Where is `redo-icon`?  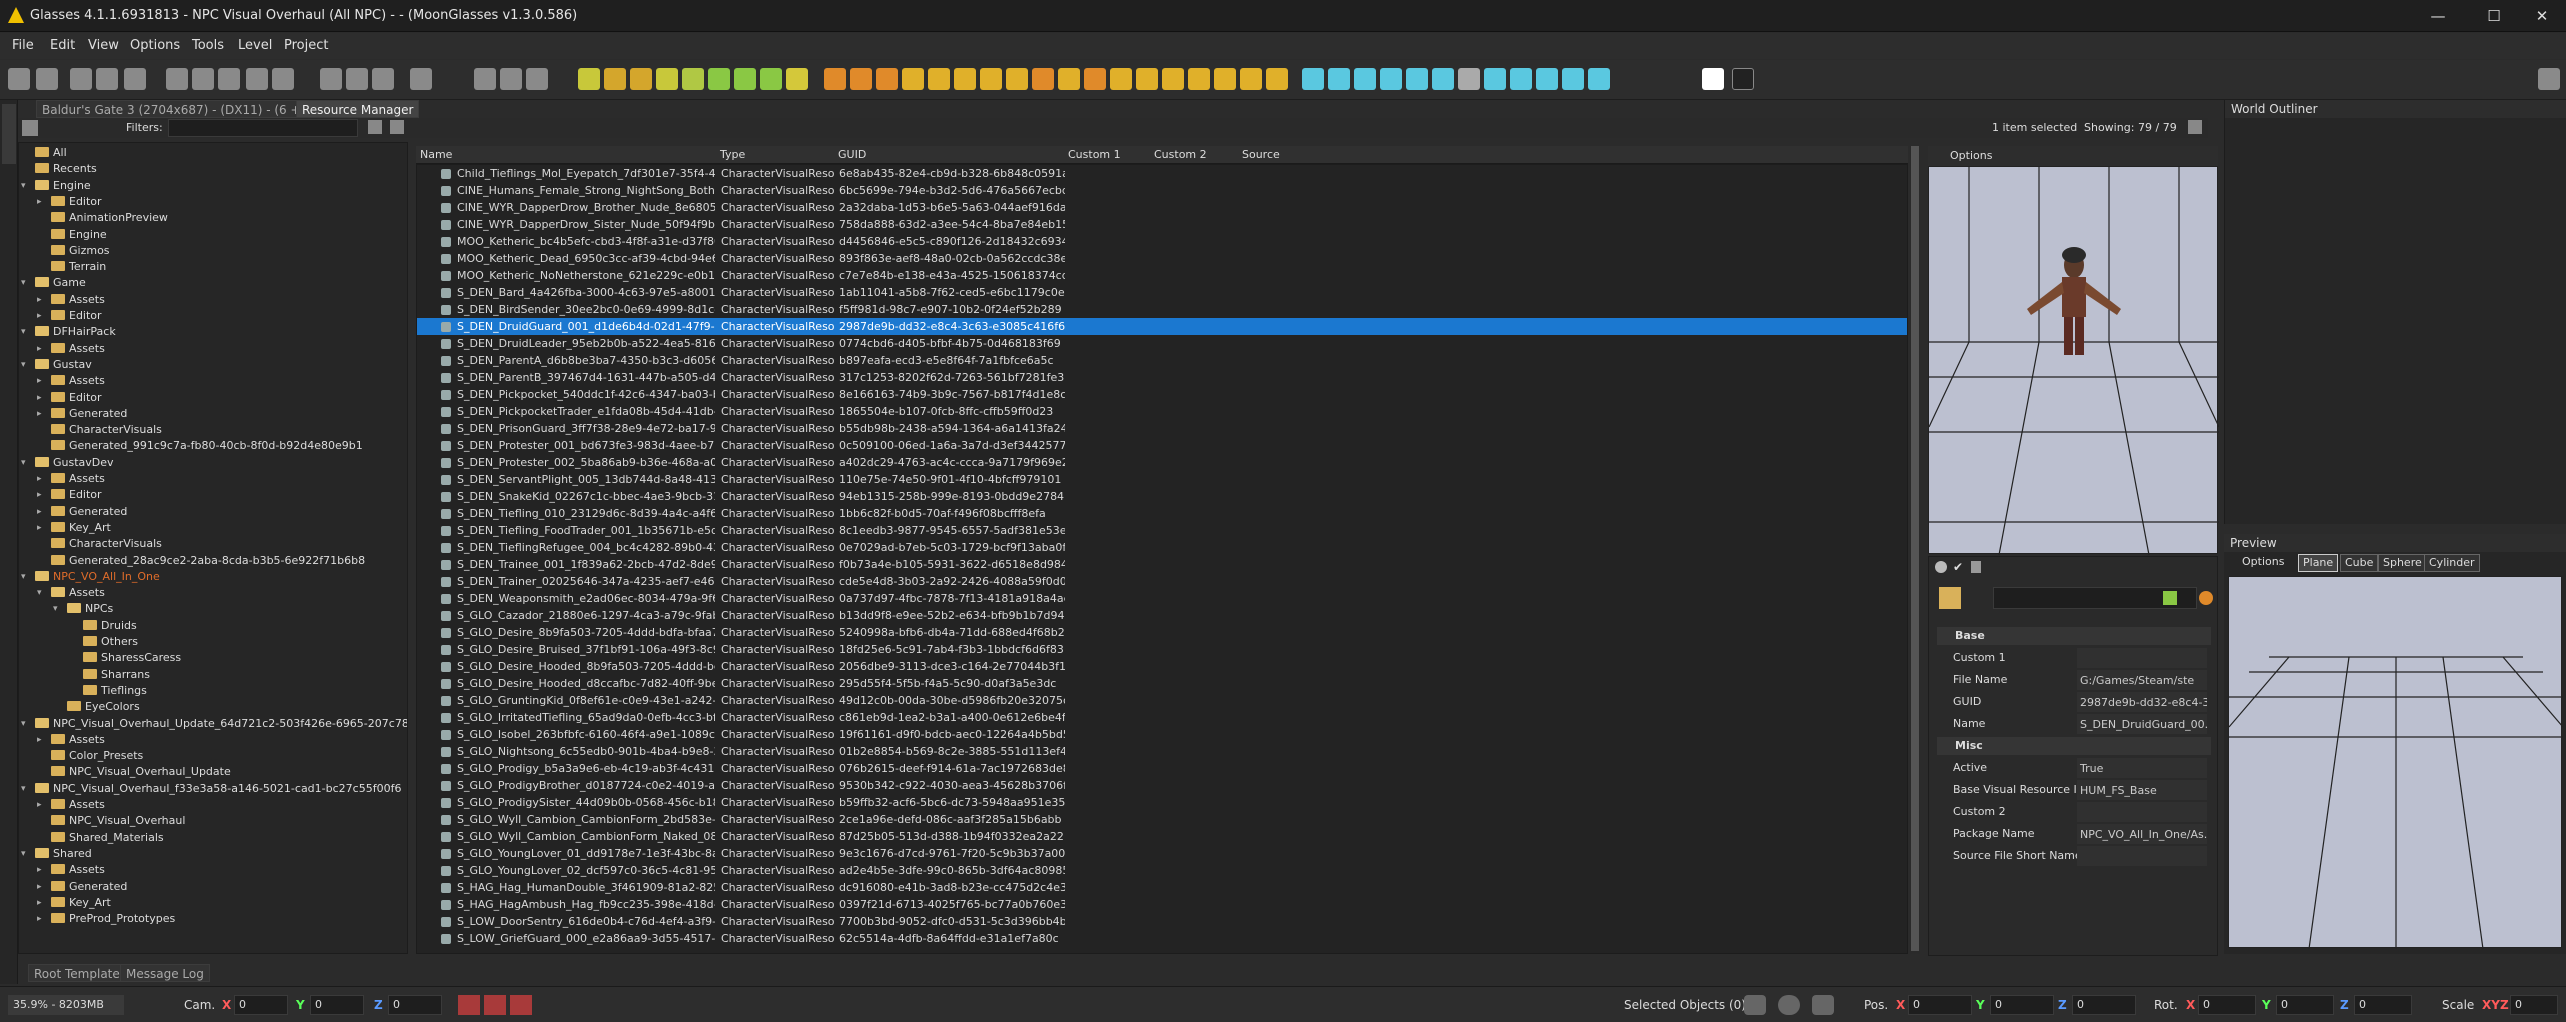
redo-icon is located at coordinates (203, 79).